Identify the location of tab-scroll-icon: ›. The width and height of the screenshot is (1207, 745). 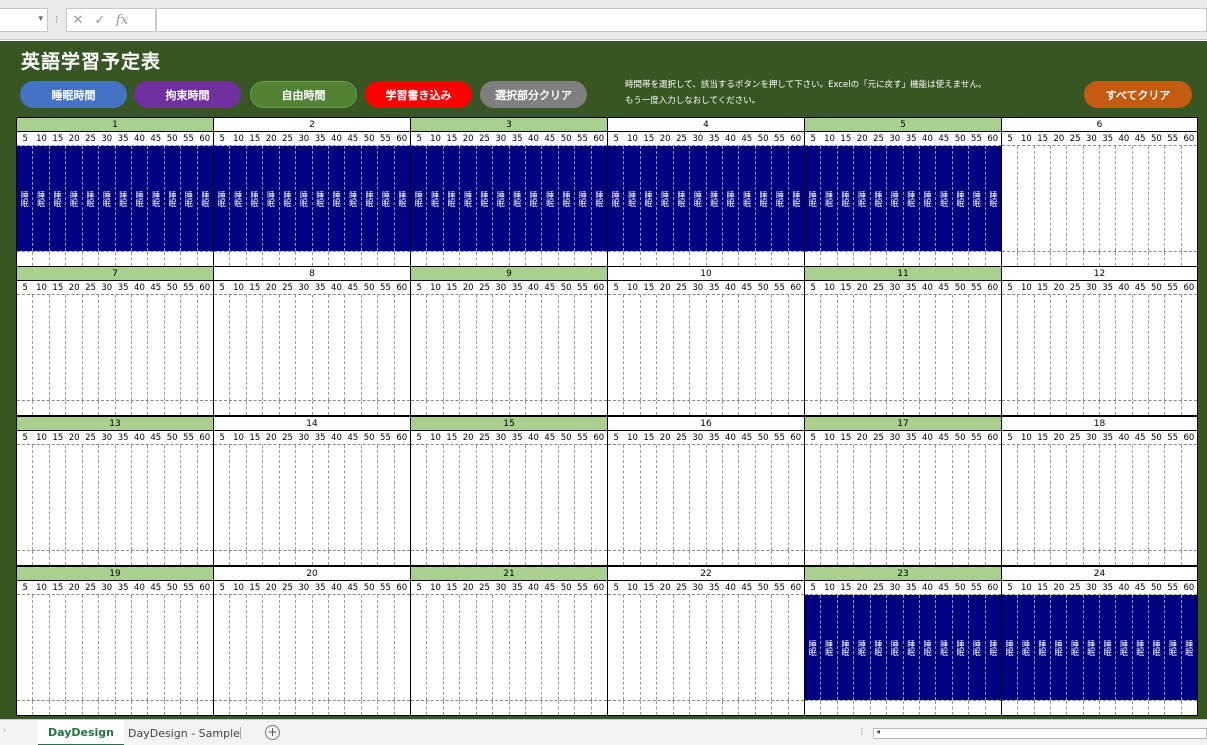
(5, 731).